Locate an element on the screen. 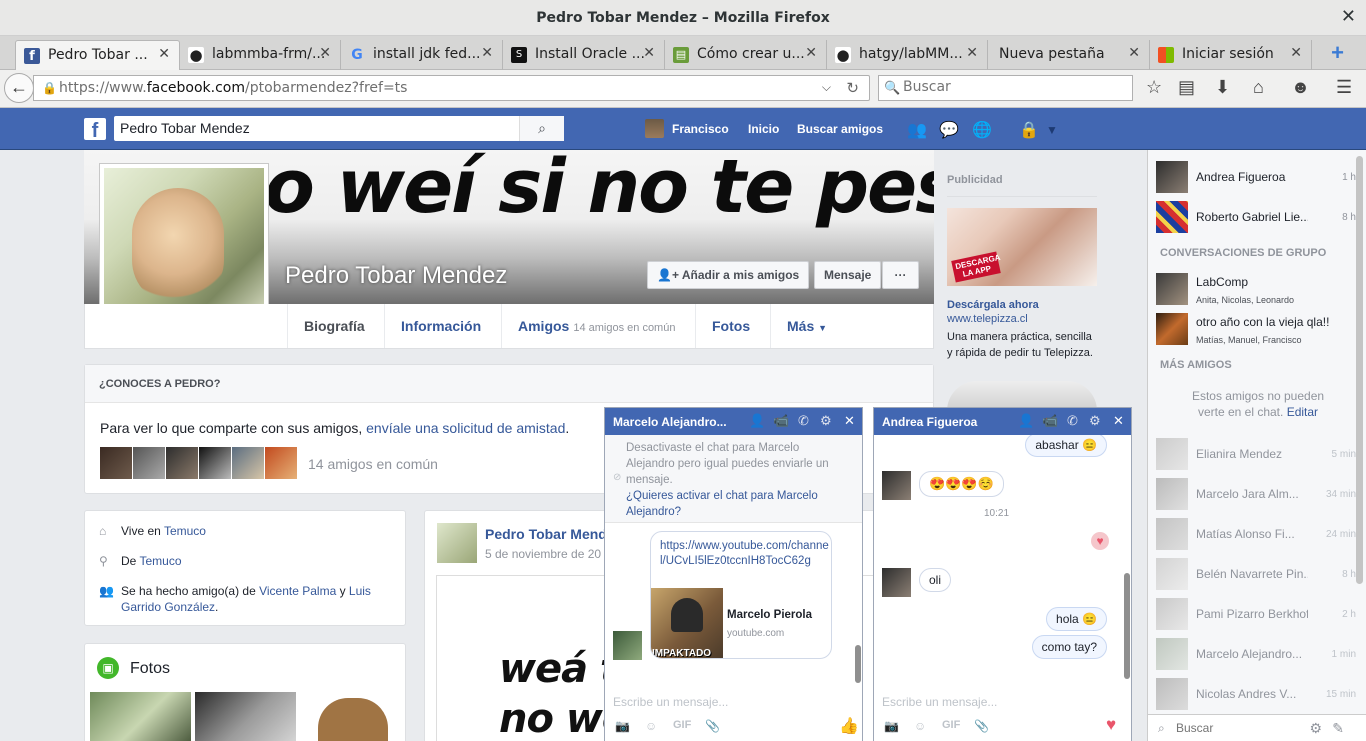  lives-city-link: Temuco is located at coordinates (185, 531).